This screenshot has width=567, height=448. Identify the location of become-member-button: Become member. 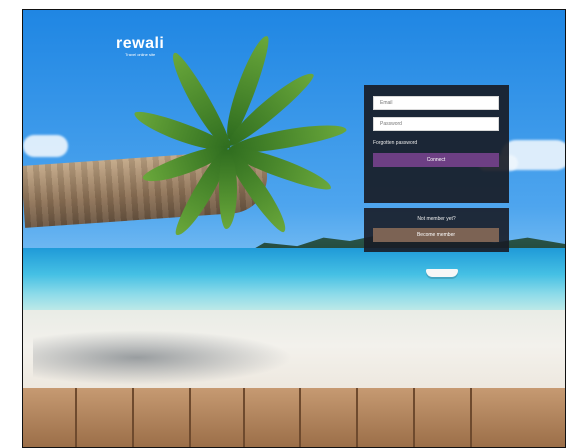
(436, 235).